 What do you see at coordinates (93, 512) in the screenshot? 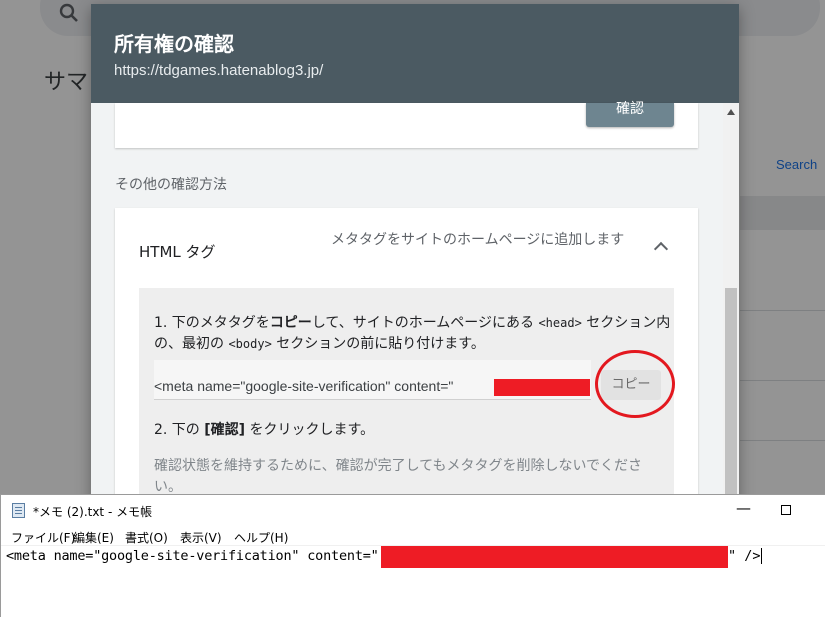
I see `notepad-title: *メモ (2).txt - メモ帳` at bounding box center [93, 512].